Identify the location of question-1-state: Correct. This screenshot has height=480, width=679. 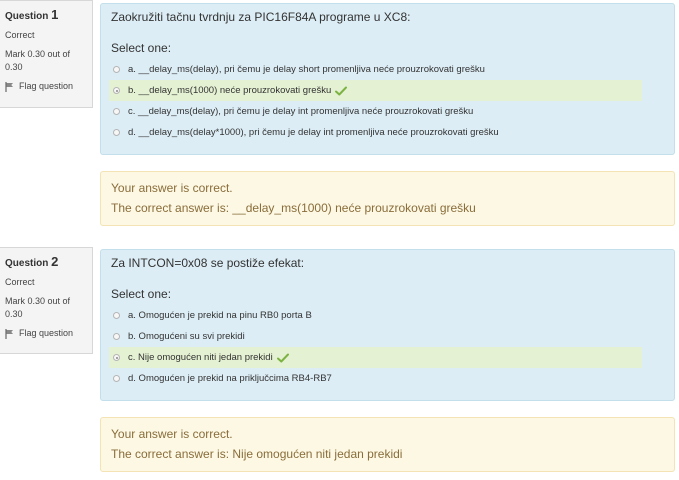
(20, 35).